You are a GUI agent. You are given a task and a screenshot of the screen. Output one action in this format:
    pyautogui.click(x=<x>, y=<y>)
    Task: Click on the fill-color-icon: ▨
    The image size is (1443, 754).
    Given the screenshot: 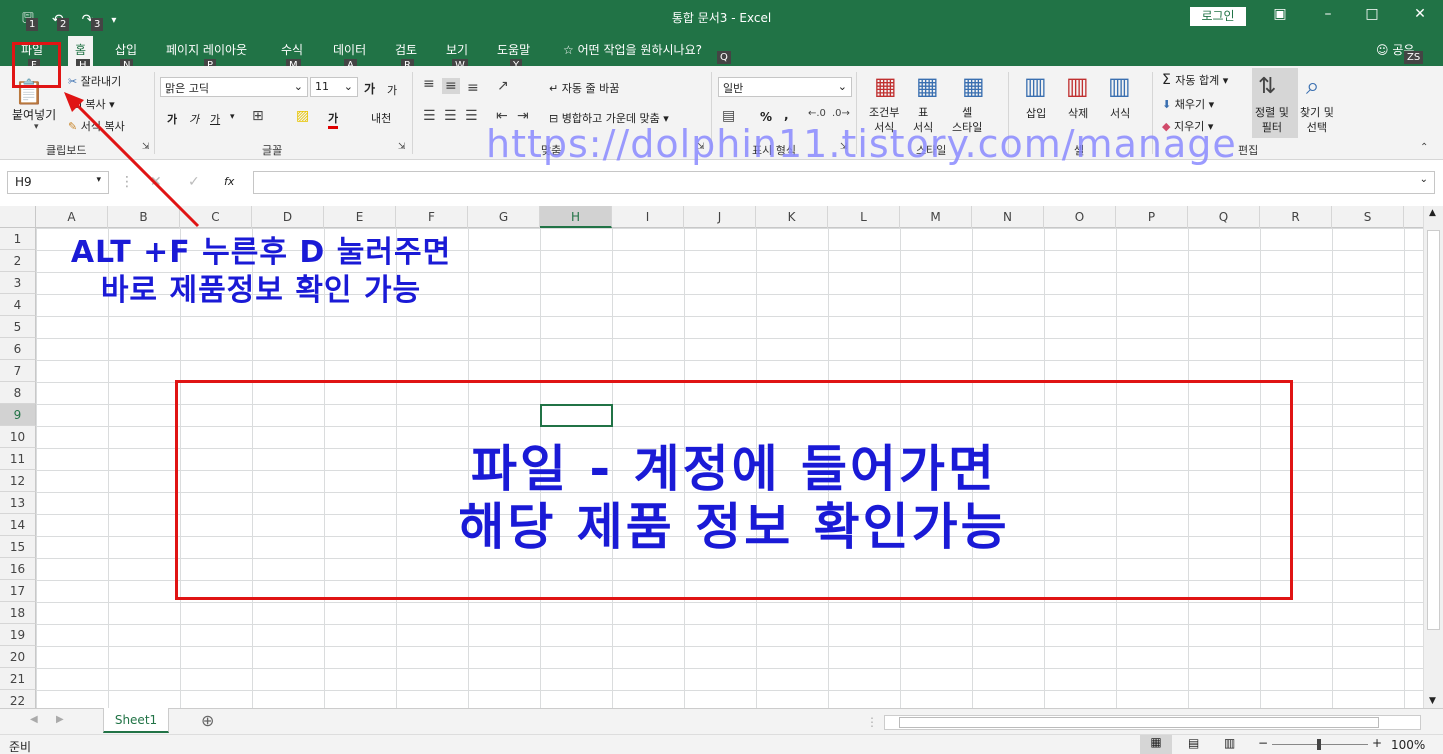 What is the action you would take?
    pyautogui.click(x=302, y=116)
    